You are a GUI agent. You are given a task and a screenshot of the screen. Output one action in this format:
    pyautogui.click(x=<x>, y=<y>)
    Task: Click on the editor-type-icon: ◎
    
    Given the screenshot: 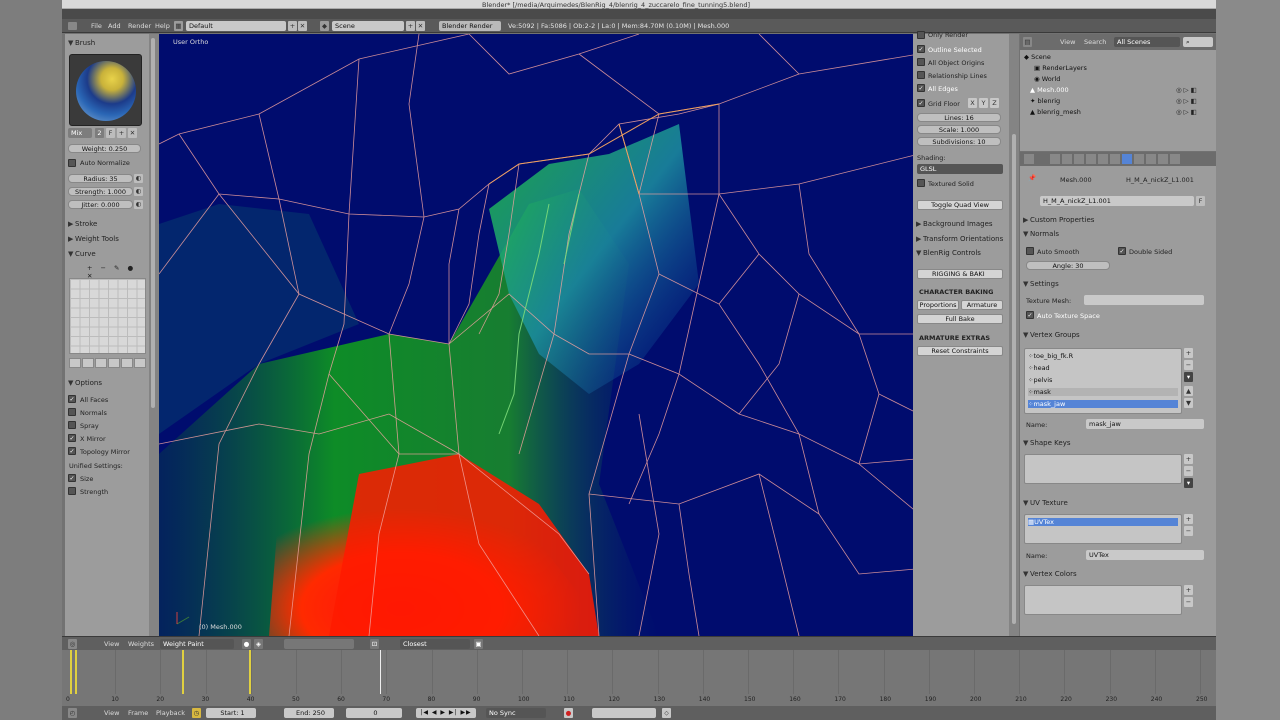 What is the action you would take?
    pyautogui.click(x=72, y=644)
    